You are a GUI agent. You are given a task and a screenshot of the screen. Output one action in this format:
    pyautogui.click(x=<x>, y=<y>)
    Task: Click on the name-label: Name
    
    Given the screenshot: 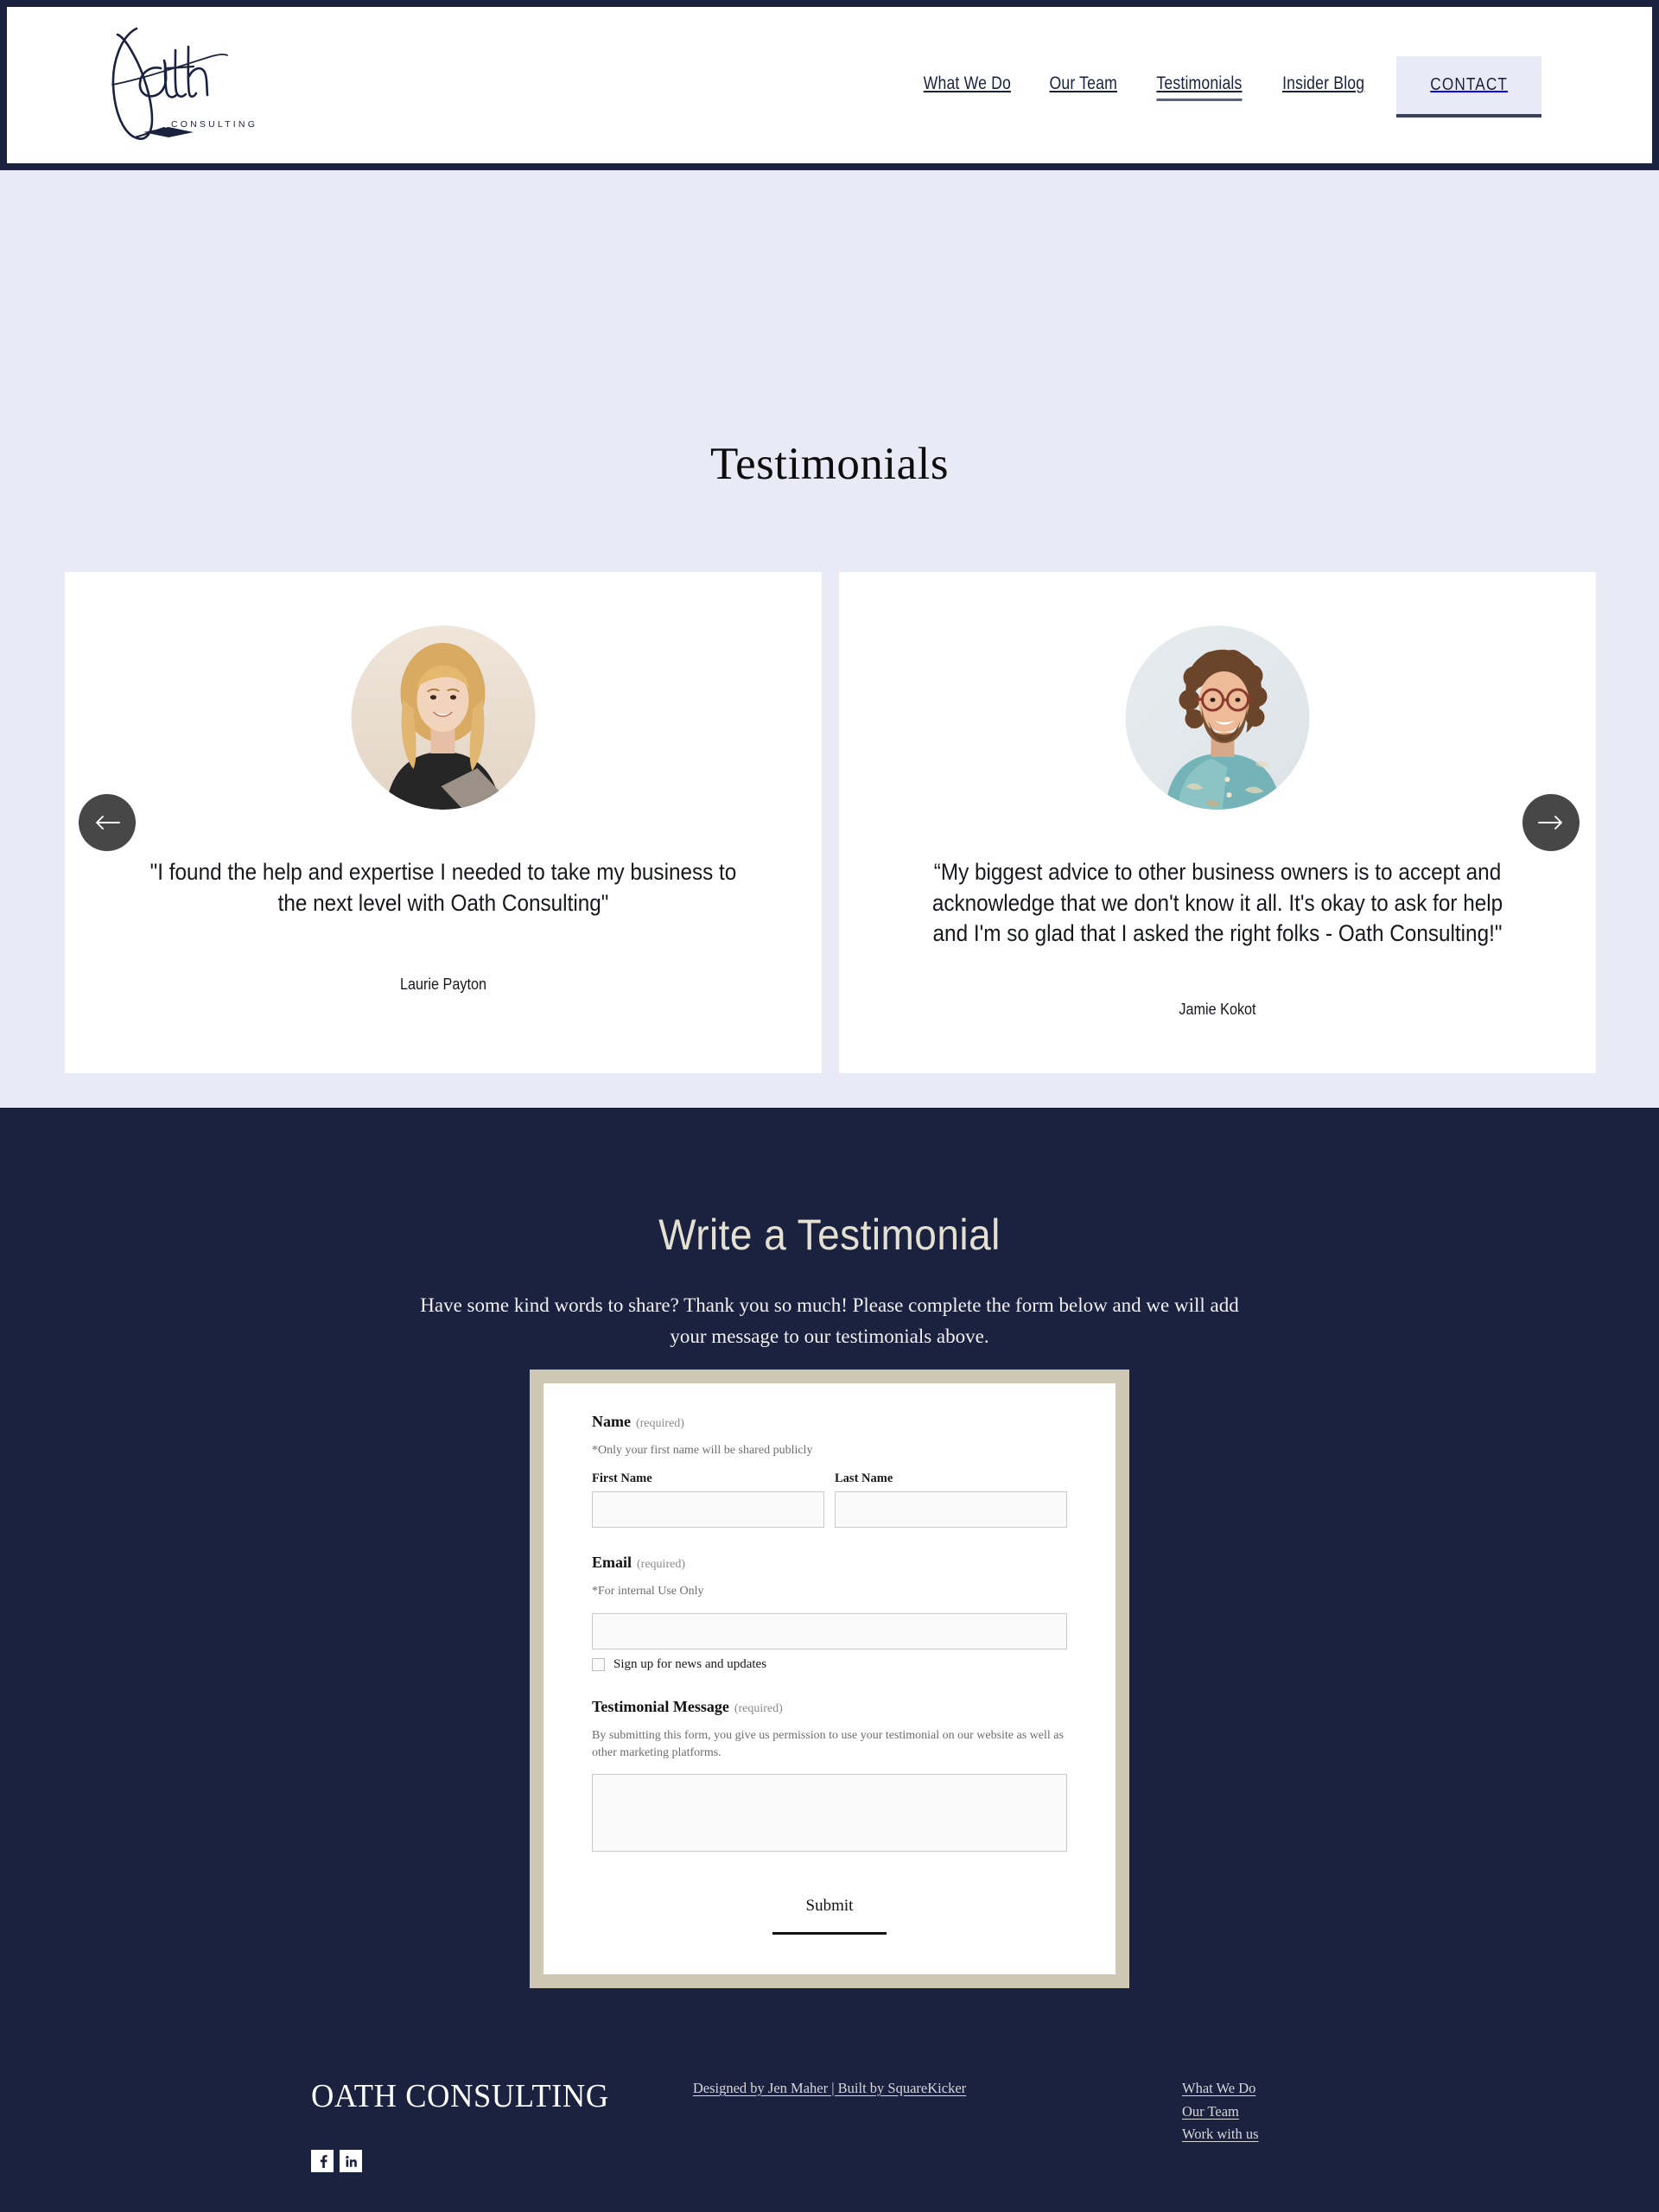 What is the action you would take?
    pyautogui.click(x=611, y=1421)
    